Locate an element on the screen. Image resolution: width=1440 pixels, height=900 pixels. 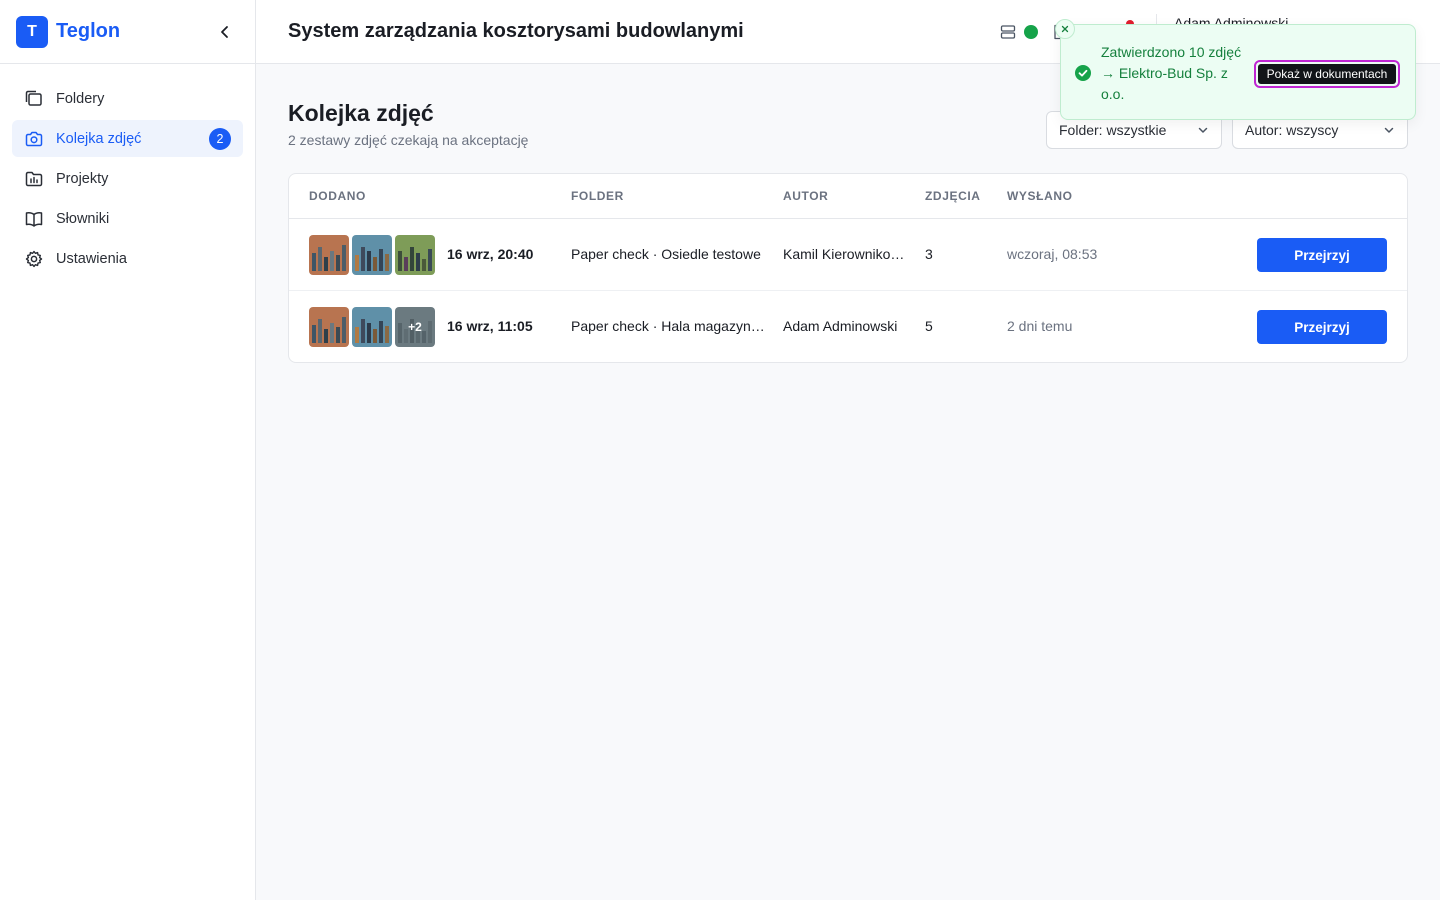
column-header-added: DODANO is located at coordinates (337, 196).